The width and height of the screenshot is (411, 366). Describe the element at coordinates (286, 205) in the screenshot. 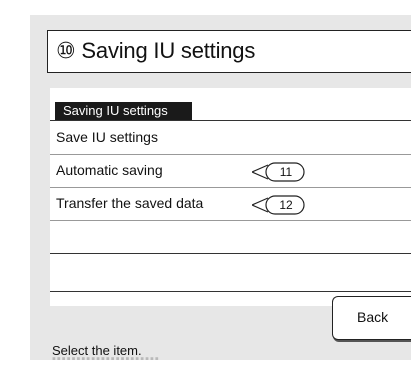

I see `callout-number: 12` at that location.